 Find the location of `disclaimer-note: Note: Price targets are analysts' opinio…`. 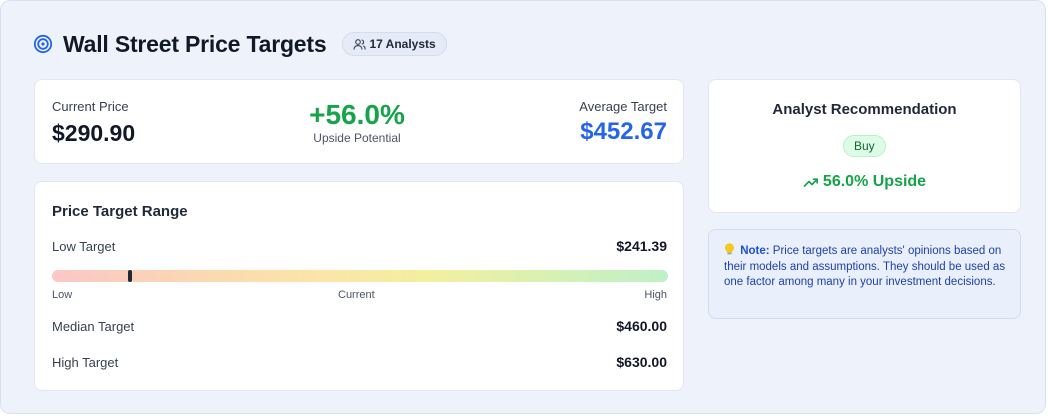

disclaimer-note: Note: Price targets are analysts' opinio… is located at coordinates (864, 274).